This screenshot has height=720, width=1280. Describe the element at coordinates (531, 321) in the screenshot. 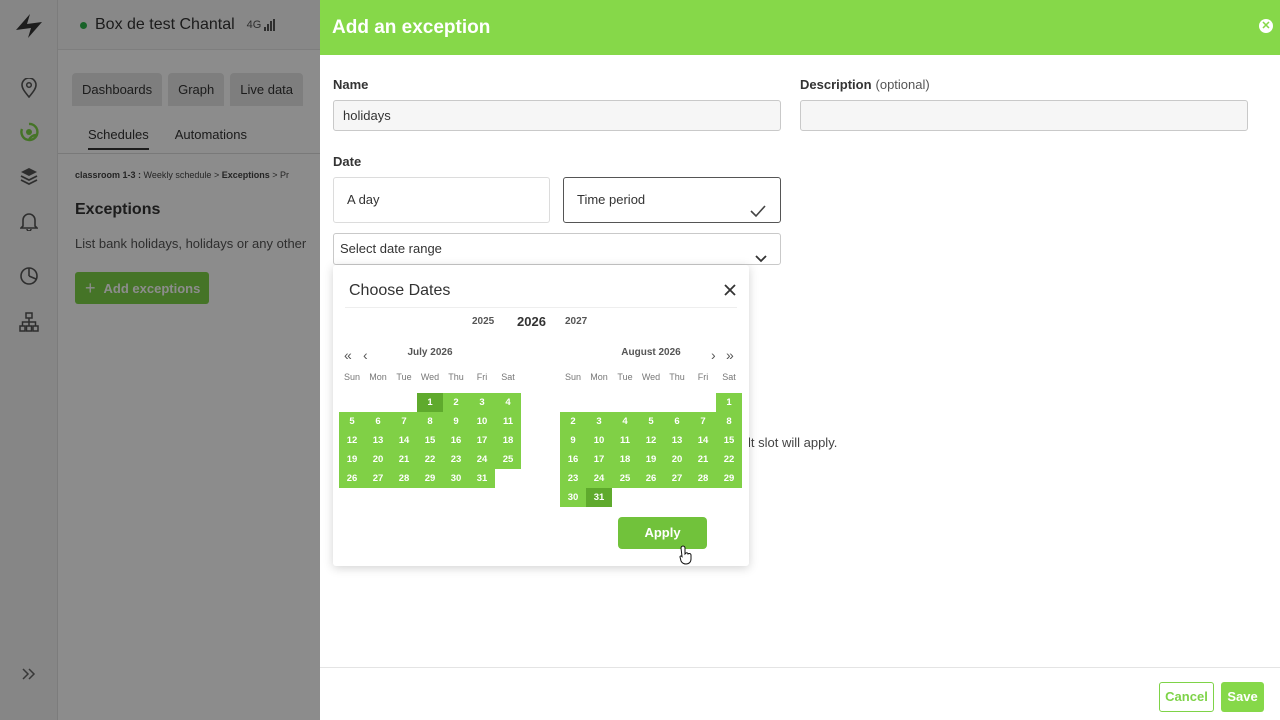

I see `year-current: 2026` at that location.